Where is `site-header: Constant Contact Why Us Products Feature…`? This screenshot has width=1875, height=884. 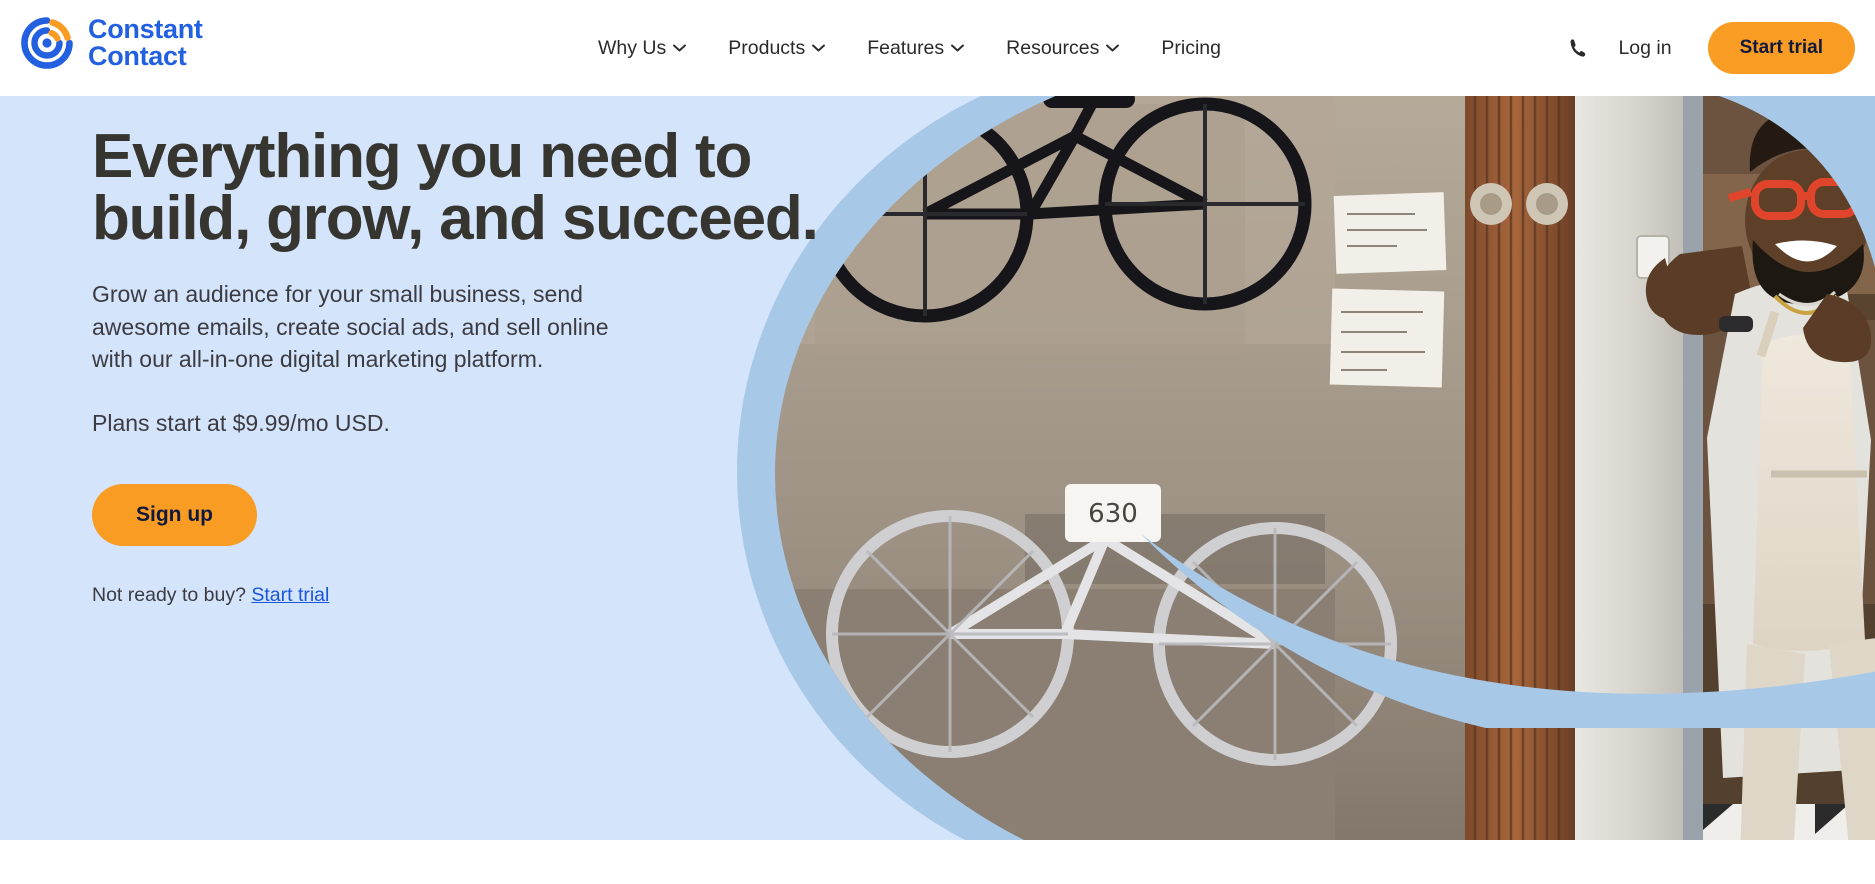
site-header: Constant Contact Why Us Products Feature… is located at coordinates (937, 48).